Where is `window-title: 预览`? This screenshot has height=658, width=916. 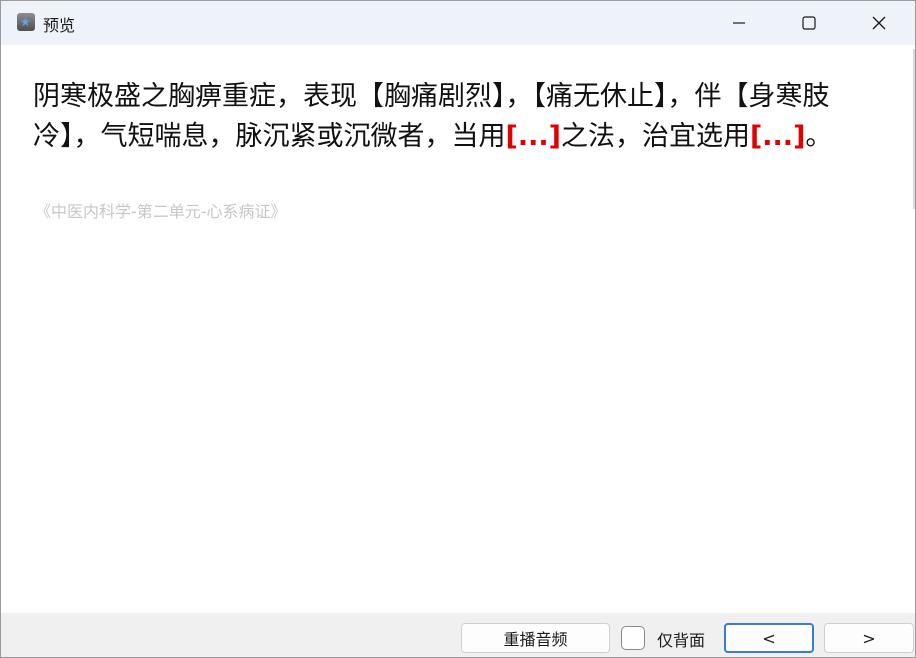
window-title: 预览 is located at coordinates (59, 25).